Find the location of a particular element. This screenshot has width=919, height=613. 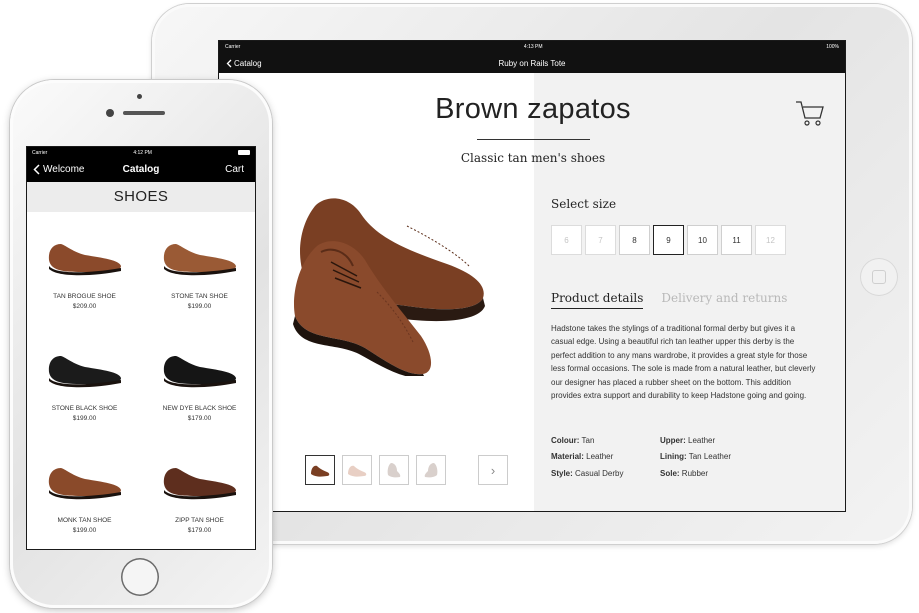

product-tabs: Product details Delivery and returns is located at coordinates (669, 300).